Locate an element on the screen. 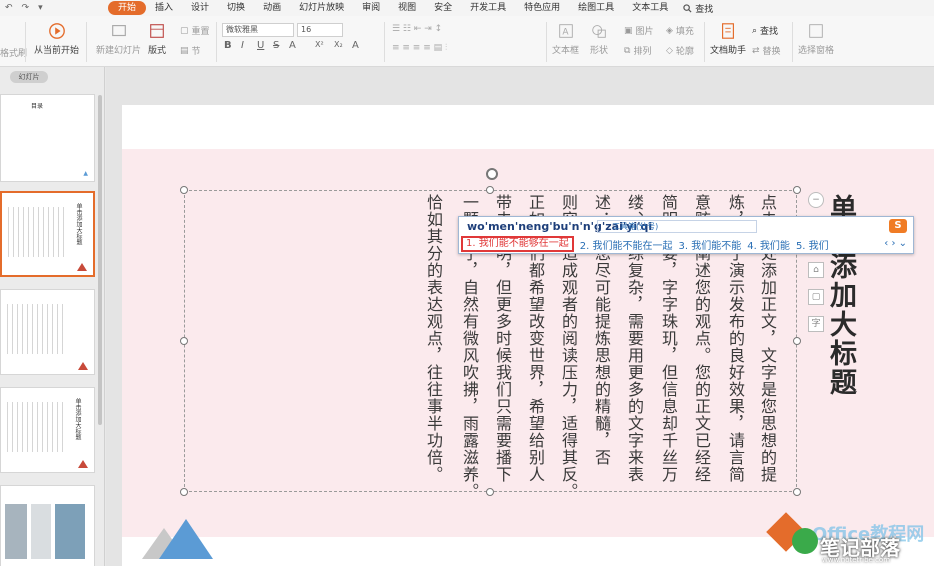  arrange-label: 排列 is located at coordinates (642, 52).